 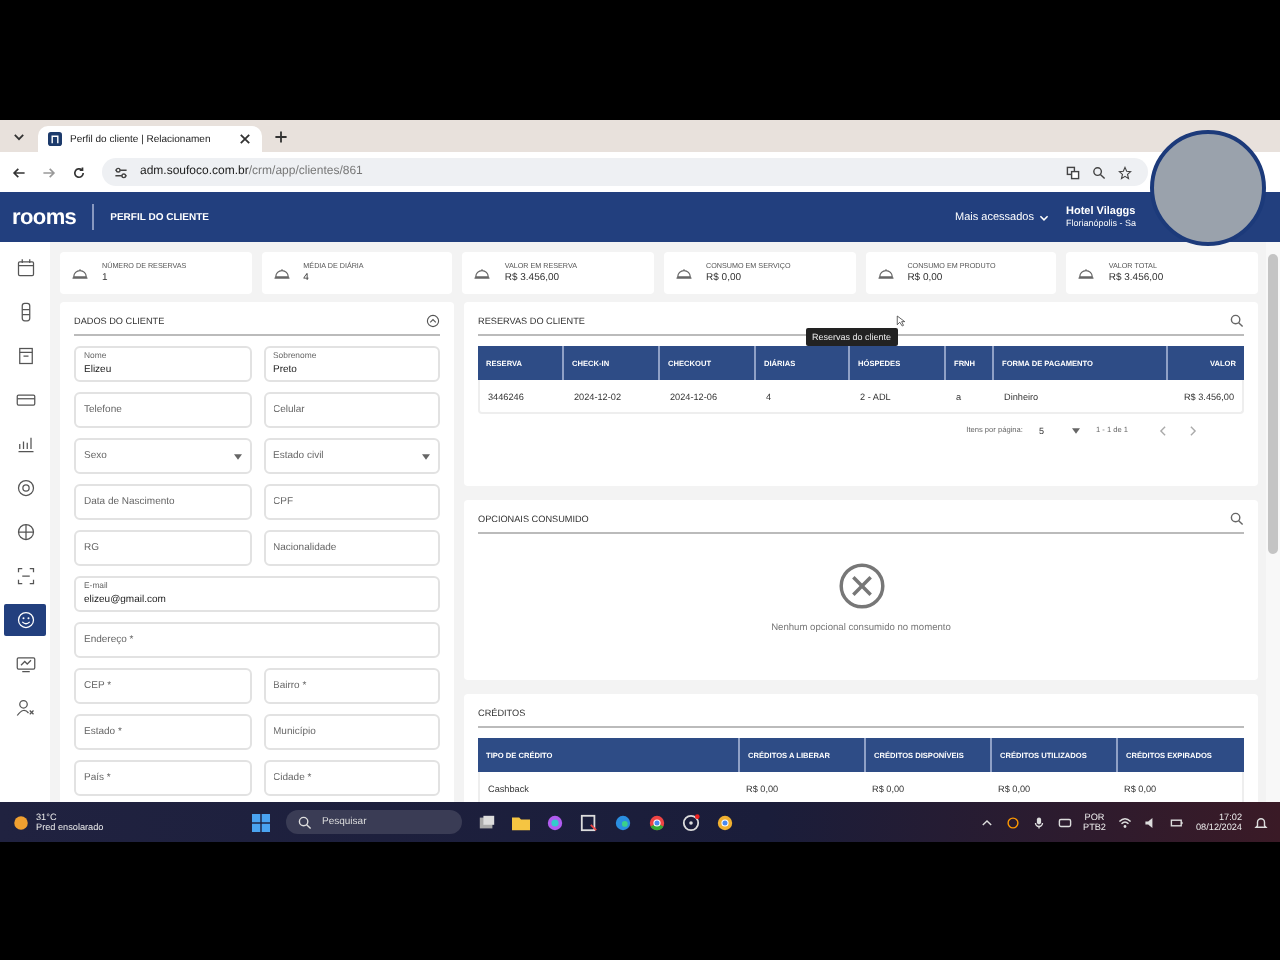 I want to click on document-icon, so click(x=25, y=356).